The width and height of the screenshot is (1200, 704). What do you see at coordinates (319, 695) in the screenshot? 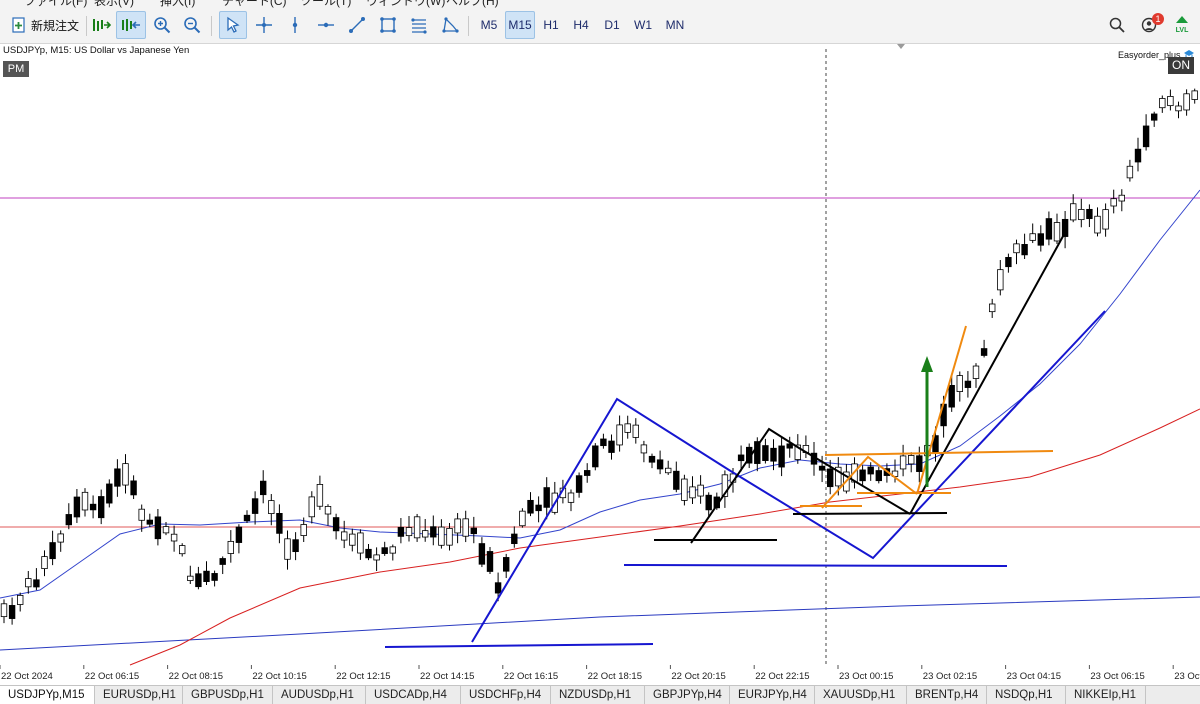
I see `tab-audusdp-h1: AUDUSDp,H1` at bounding box center [319, 695].